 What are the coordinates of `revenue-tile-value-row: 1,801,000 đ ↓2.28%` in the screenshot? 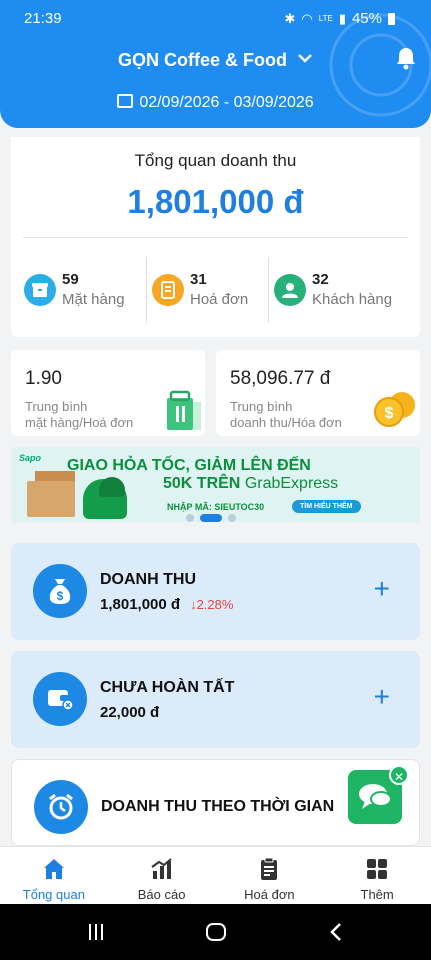 It's located at (166, 604).